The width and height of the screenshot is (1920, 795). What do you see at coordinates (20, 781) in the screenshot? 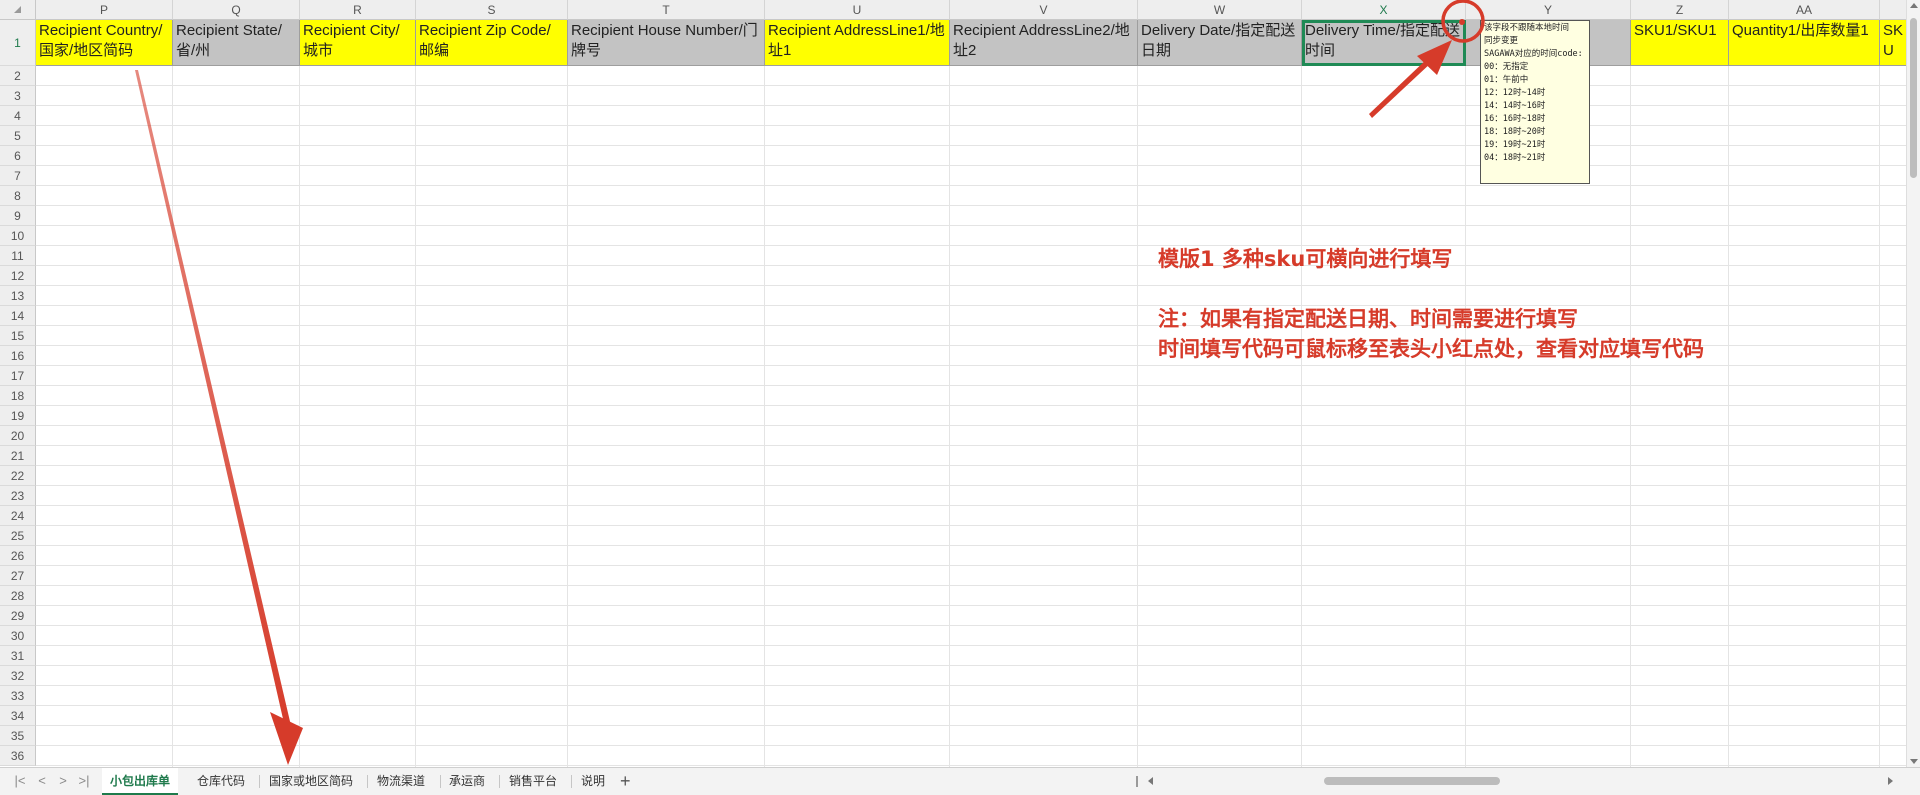
I see `first-sheet-button: |<` at bounding box center [20, 781].